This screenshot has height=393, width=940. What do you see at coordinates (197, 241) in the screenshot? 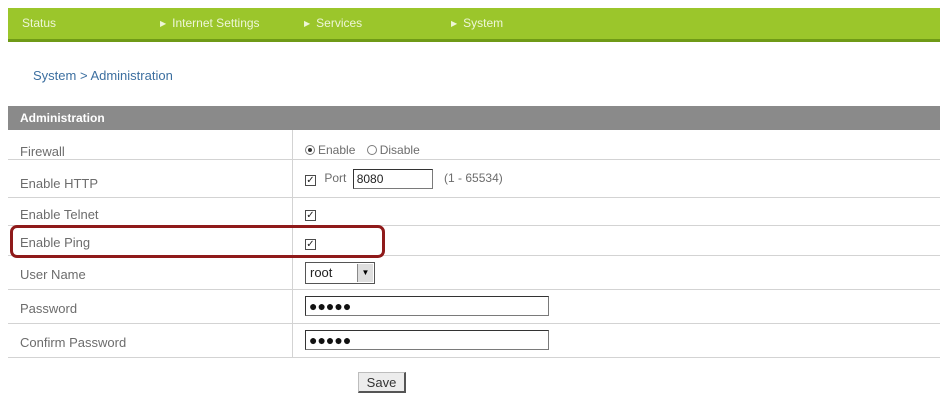
I see `enable-ping-highlight` at bounding box center [197, 241].